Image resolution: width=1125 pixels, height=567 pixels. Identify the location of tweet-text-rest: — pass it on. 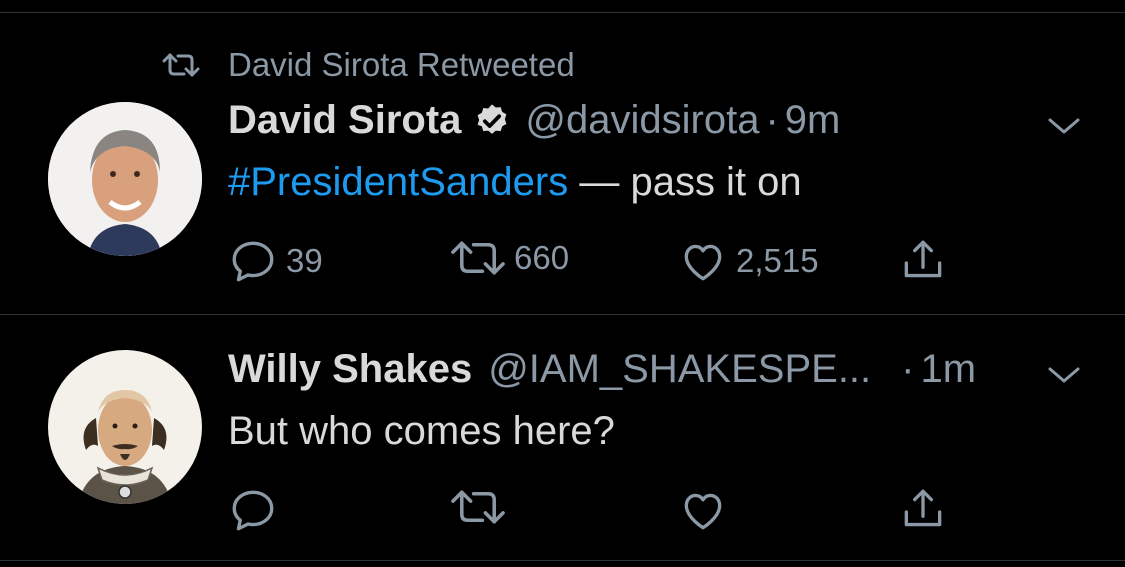
(685, 182).